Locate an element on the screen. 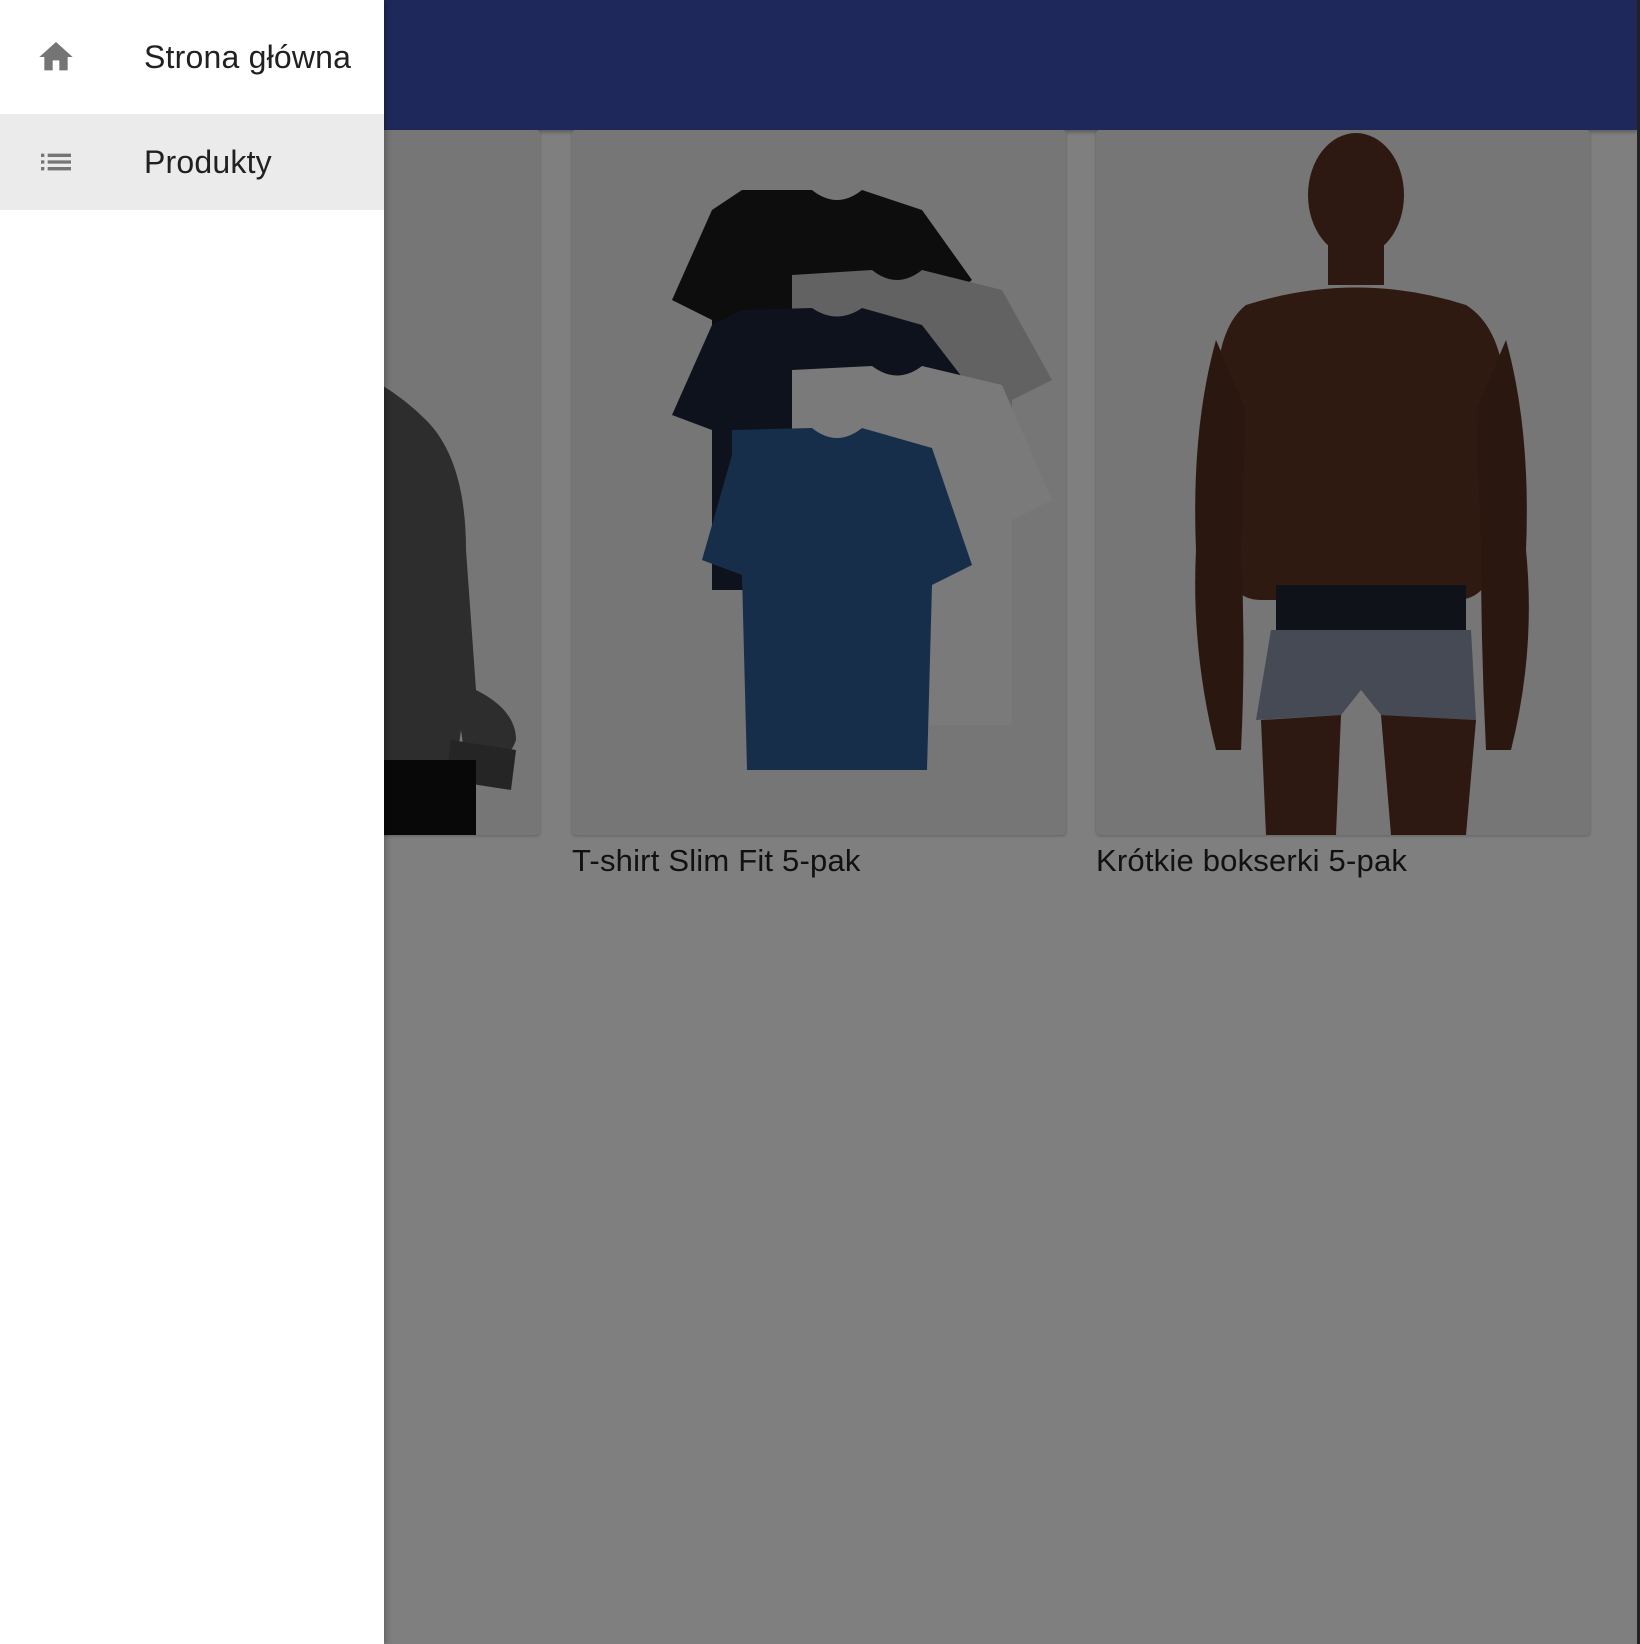 Image resolution: width=1640 pixels, height=1644 pixels. drawer-item-label: Produkty is located at coordinates (208, 161).